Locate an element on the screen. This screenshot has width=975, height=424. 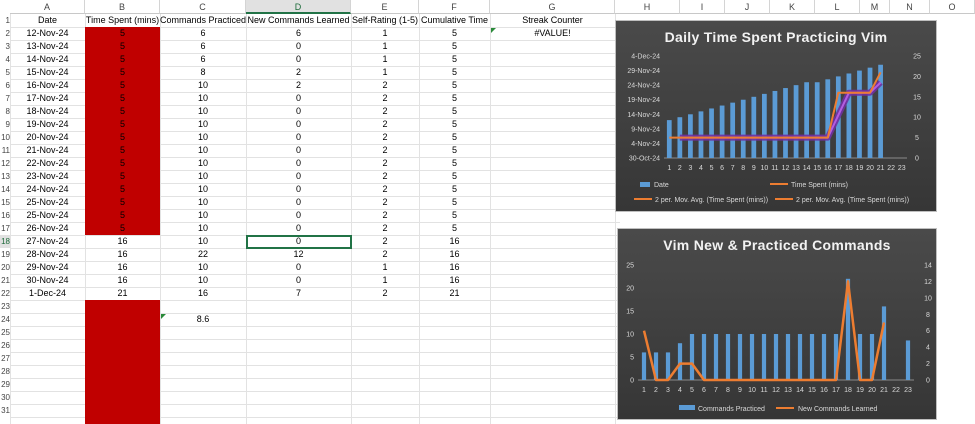
cell-learned: 12 is located at coordinates (298, 254).